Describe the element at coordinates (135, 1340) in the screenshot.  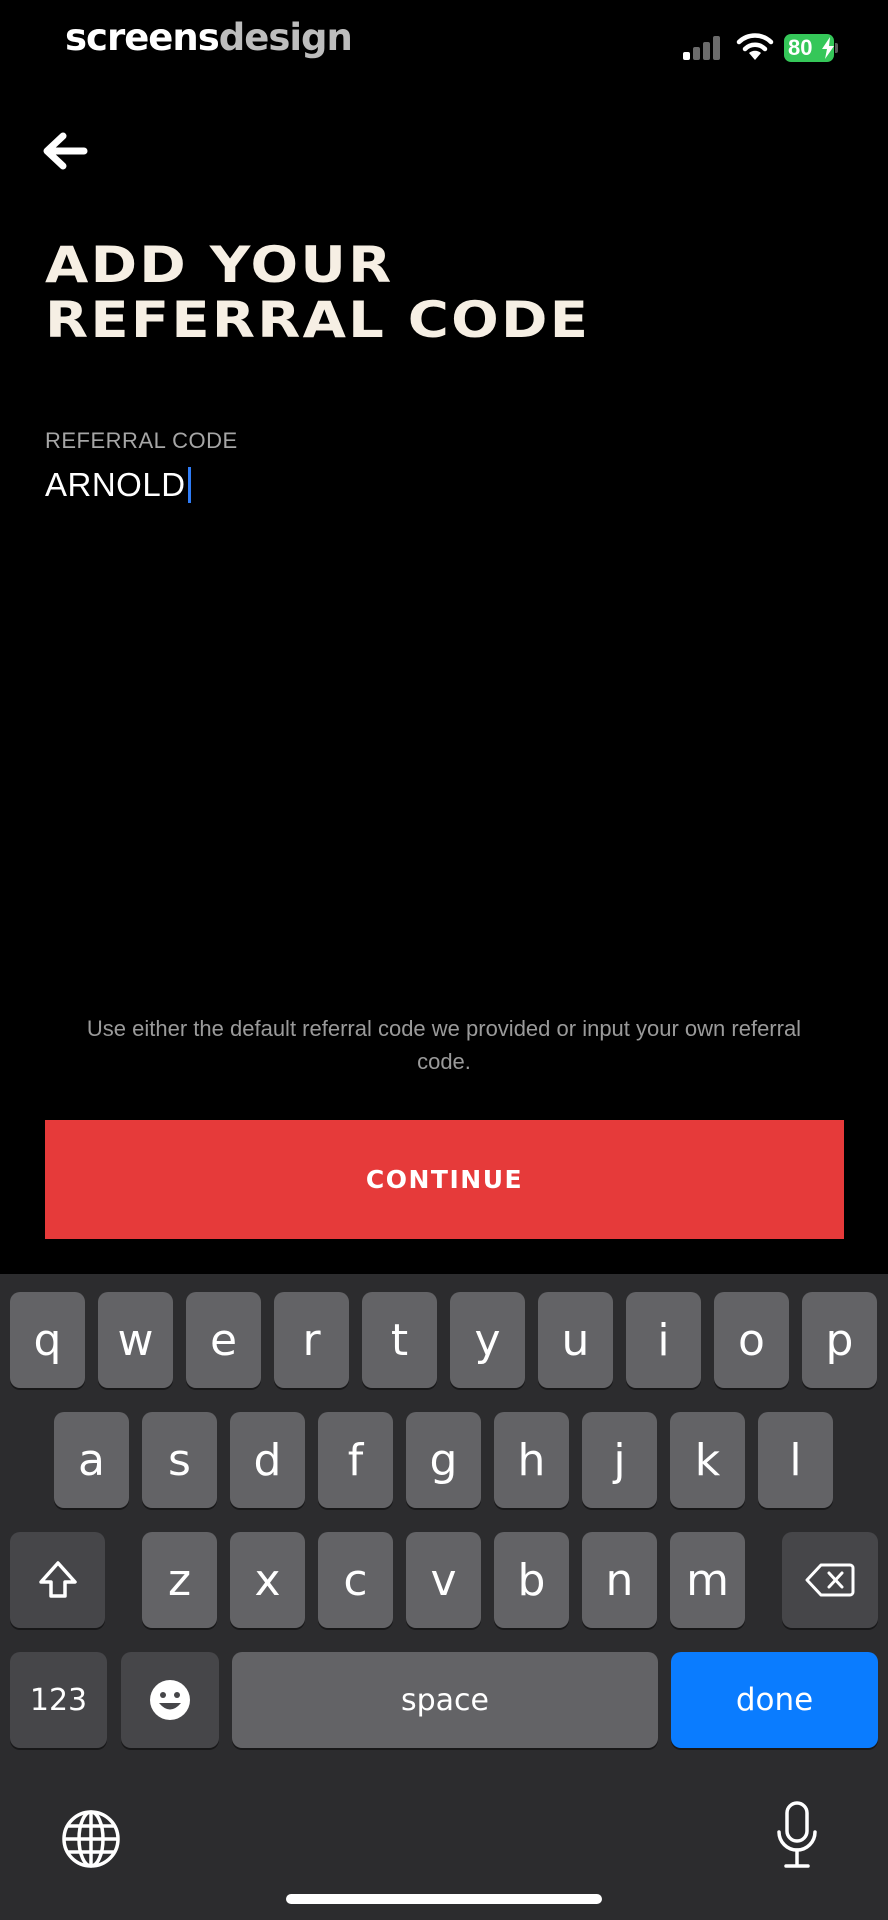
I see `key-w: w` at that location.